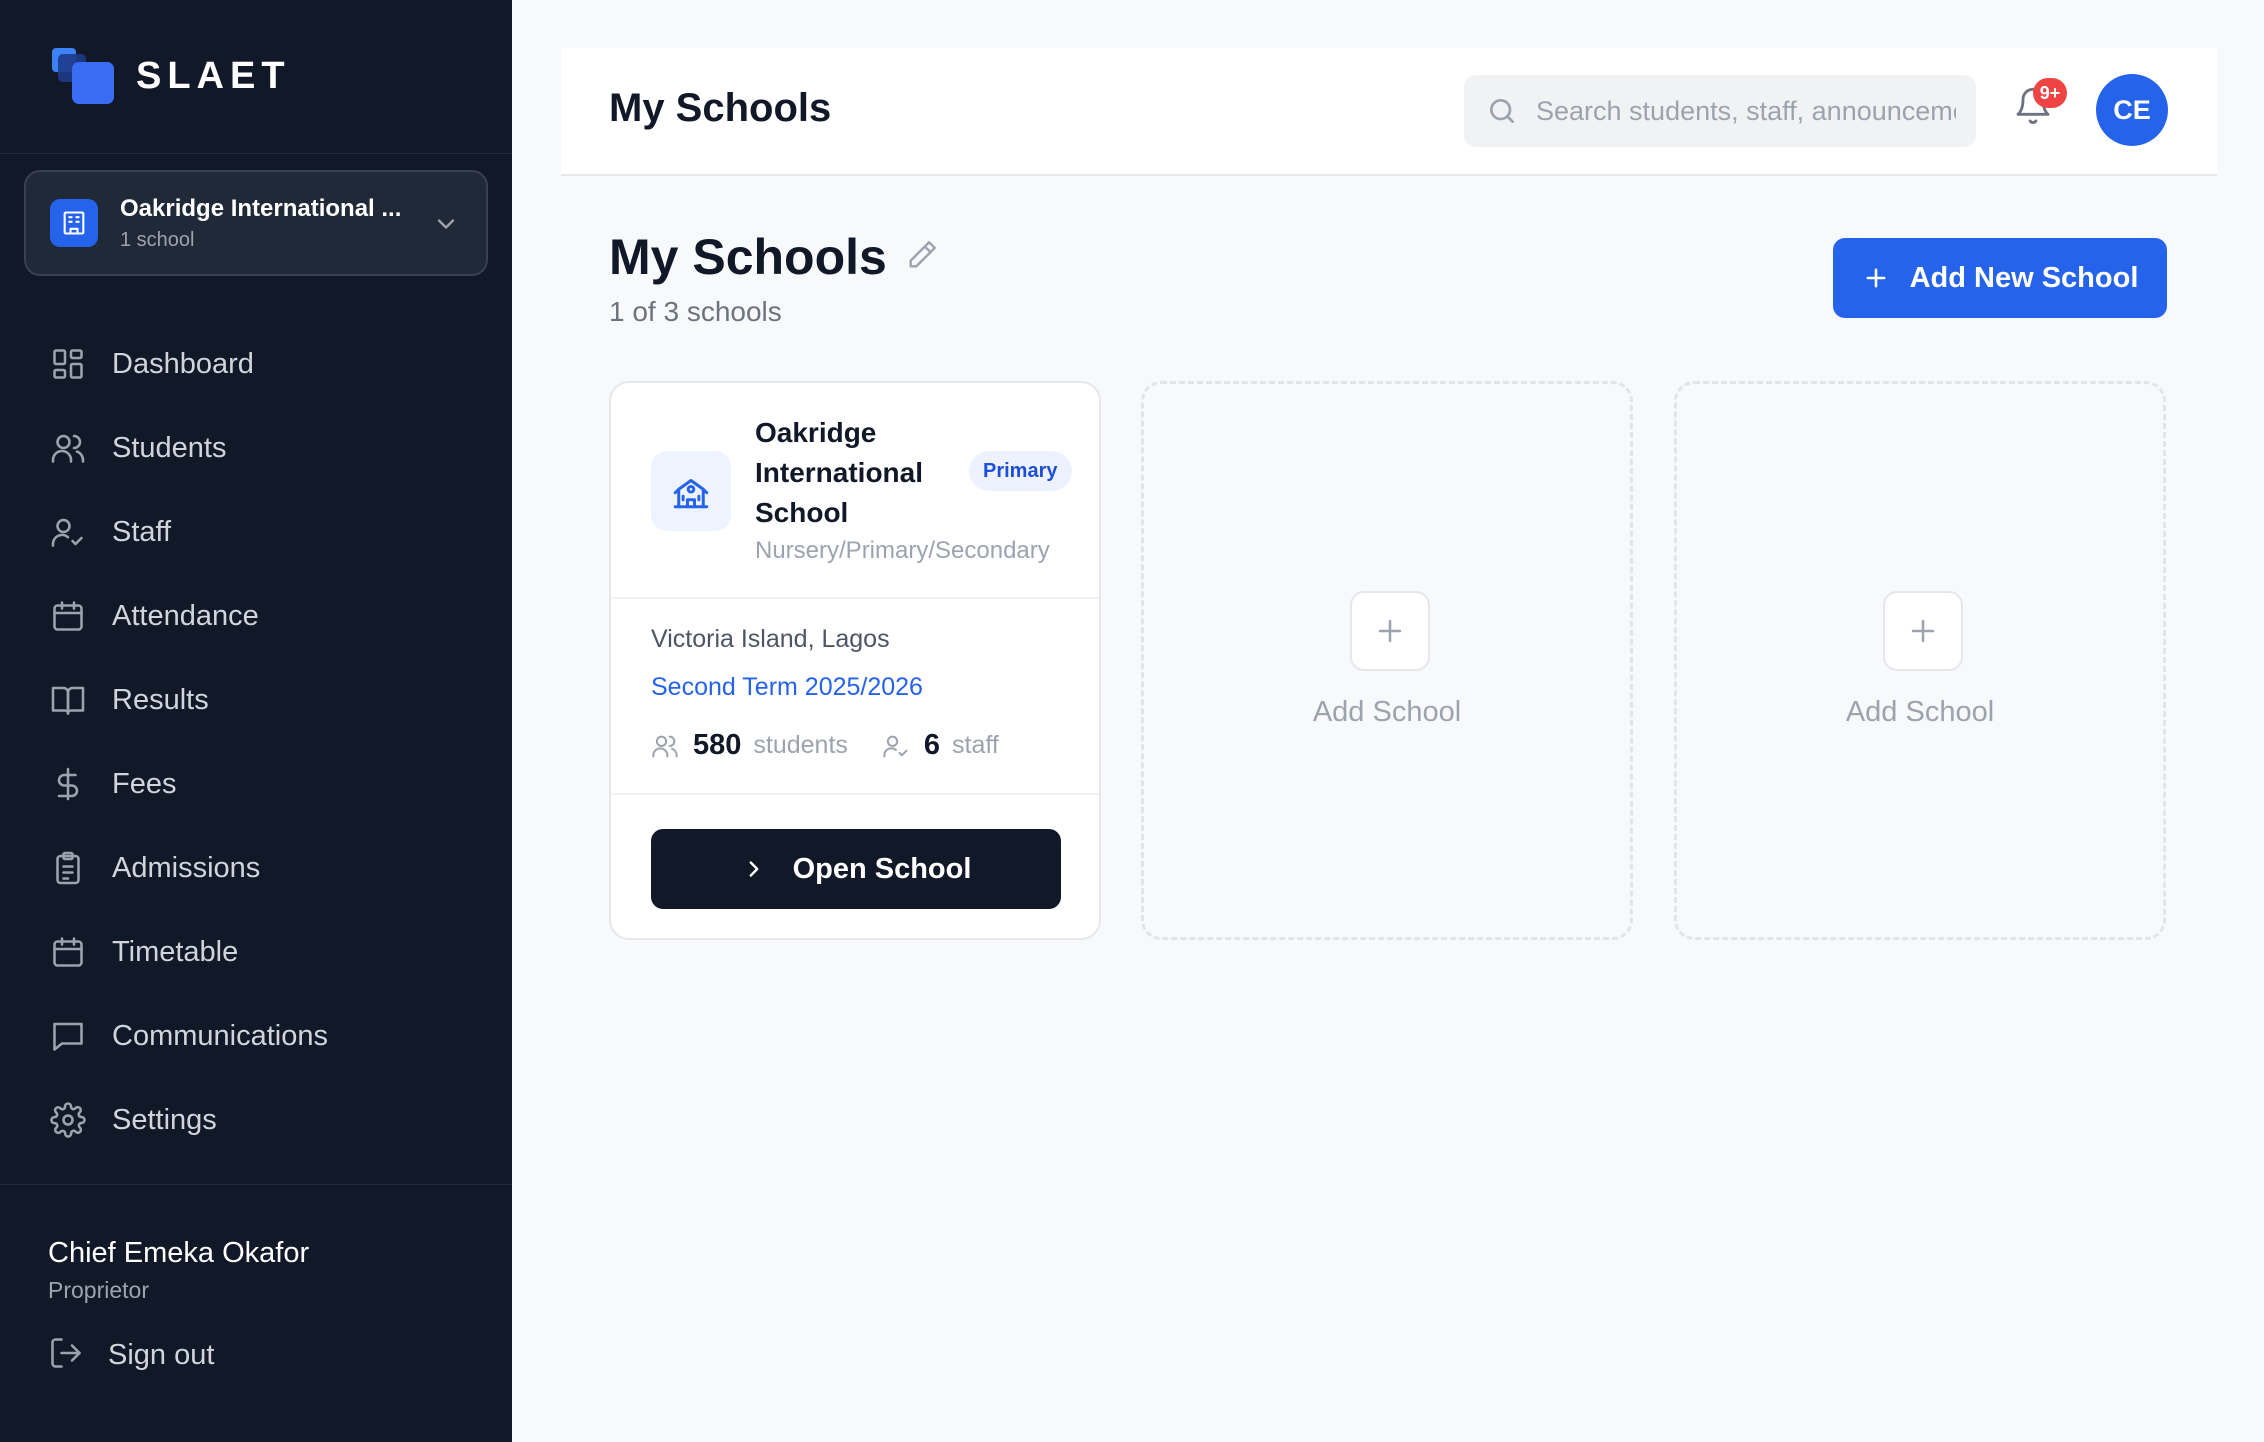 This screenshot has height=1442, width=2264. Describe the element at coordinates (882, 868) in the screenshot. I see `open-school-label: Open School` at that location.